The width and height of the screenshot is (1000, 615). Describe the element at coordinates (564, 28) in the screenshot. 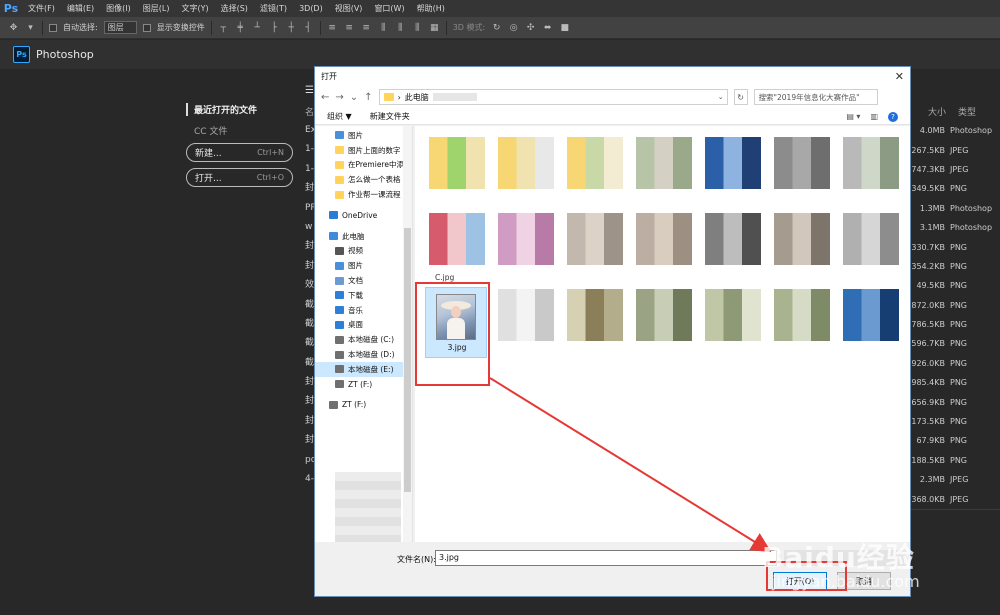

I see `scale-3d-icon: ■` at that location.